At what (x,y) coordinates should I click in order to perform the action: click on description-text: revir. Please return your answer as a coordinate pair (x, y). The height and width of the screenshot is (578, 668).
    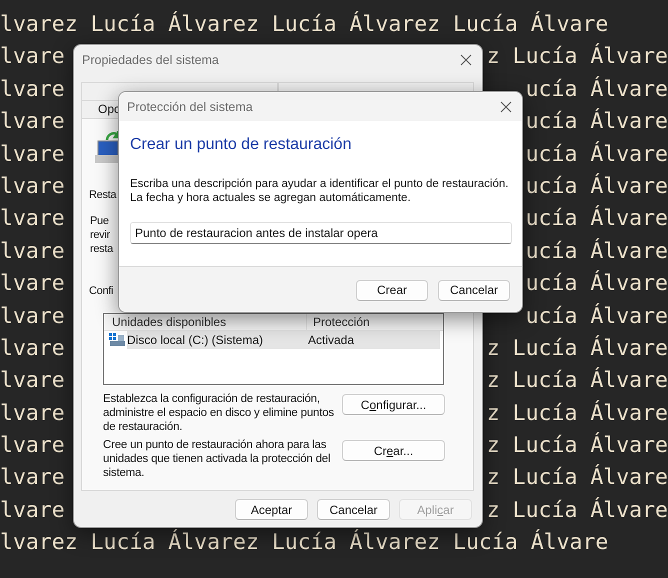
    Looking at the image, I should click on (100, 235).